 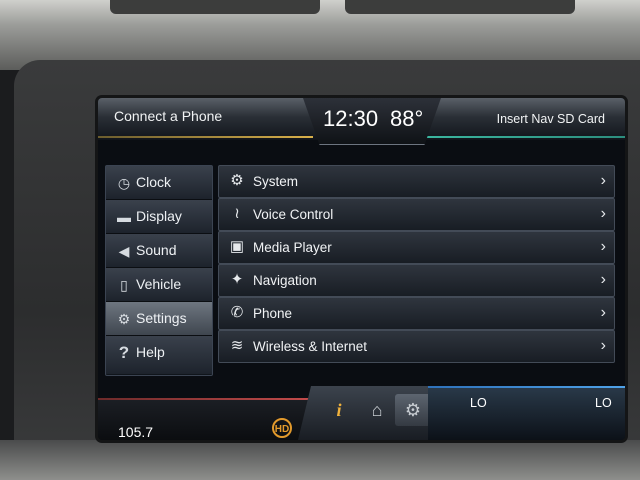 What do you see at coordinates (276, 181) in the screenshot?
I see `list-item-label: System` at bounding box center [276, 181].